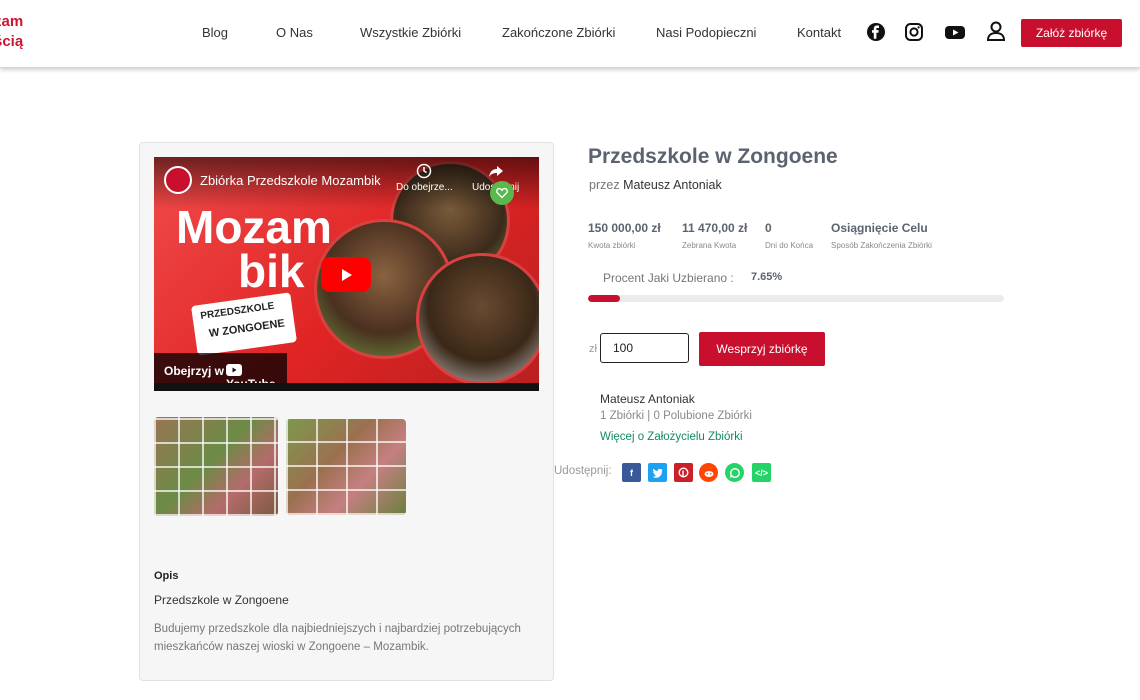 This screenshot has width=1140, height=700. Describe the element at coordinates (881, 245) in the screenshot. I see `stat-end-mode-label: Sposób Zakończenia Zbiórki` at that location.